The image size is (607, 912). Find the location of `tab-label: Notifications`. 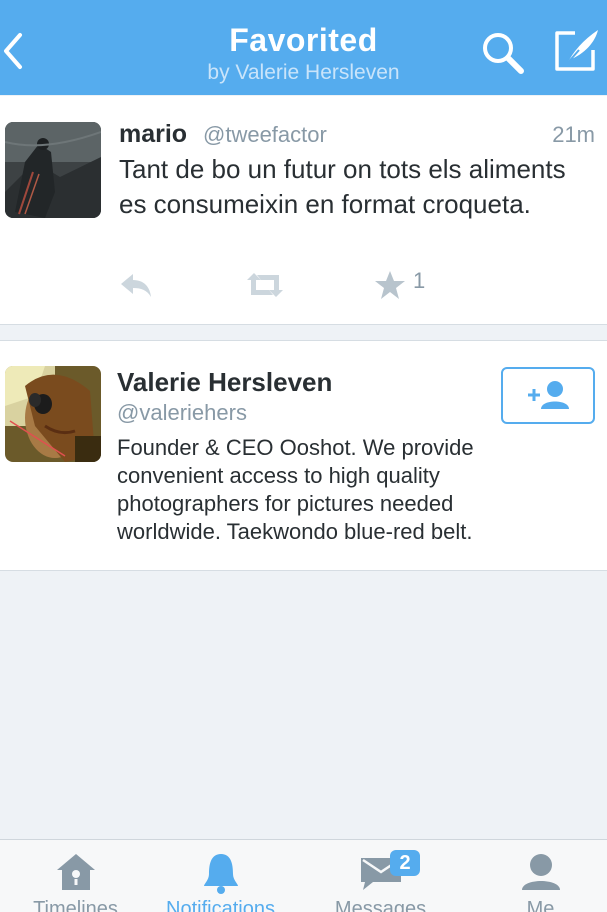

tab-label: Notifications is located at coordinates (220, 905).